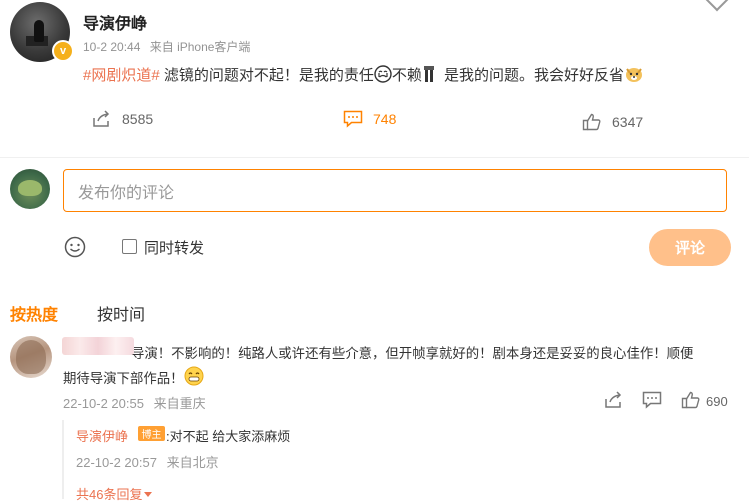 This screenshot has width=749, height=503. I want to click on post-text-part-3: 是我的问题。我会好好反省, so click(532, 75).